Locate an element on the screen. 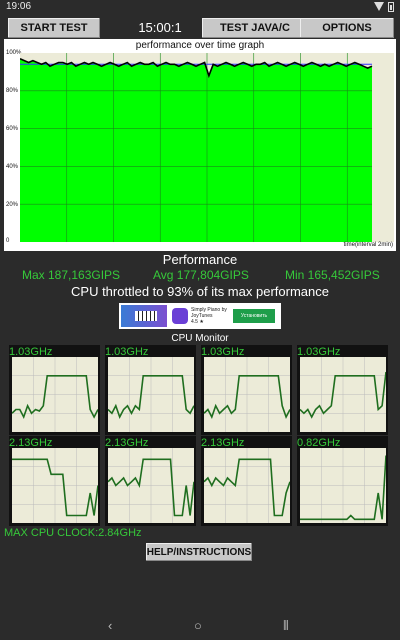  cpu-core-3: 1.03GHz is located at coordinates (246, 390).